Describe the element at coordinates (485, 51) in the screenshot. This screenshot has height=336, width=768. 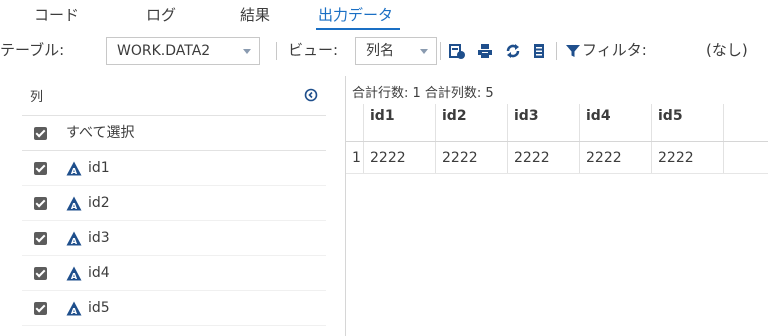
I see `print-icon` at that location.